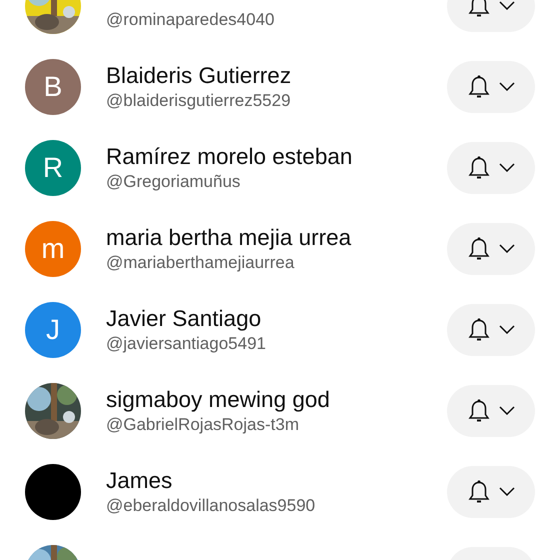 This screenshot has height=560, width=560. Describe the element at coordinates (201, 263) in the screenshot. I see `channel-handle: @mariaberthamejiaurrea` at that location.